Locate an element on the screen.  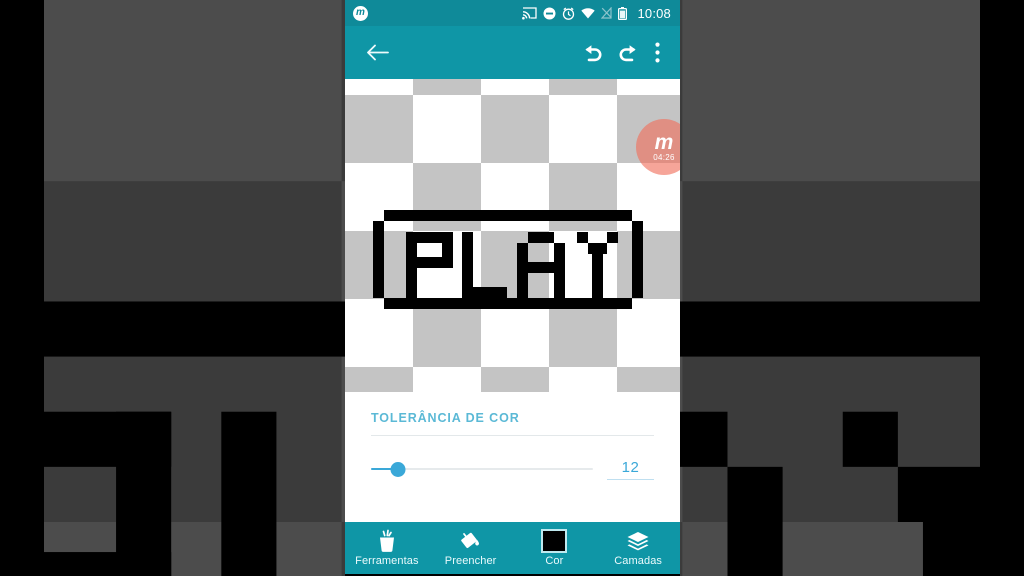
status-bar-right: 10:08 is located at coordinates (596, 13).